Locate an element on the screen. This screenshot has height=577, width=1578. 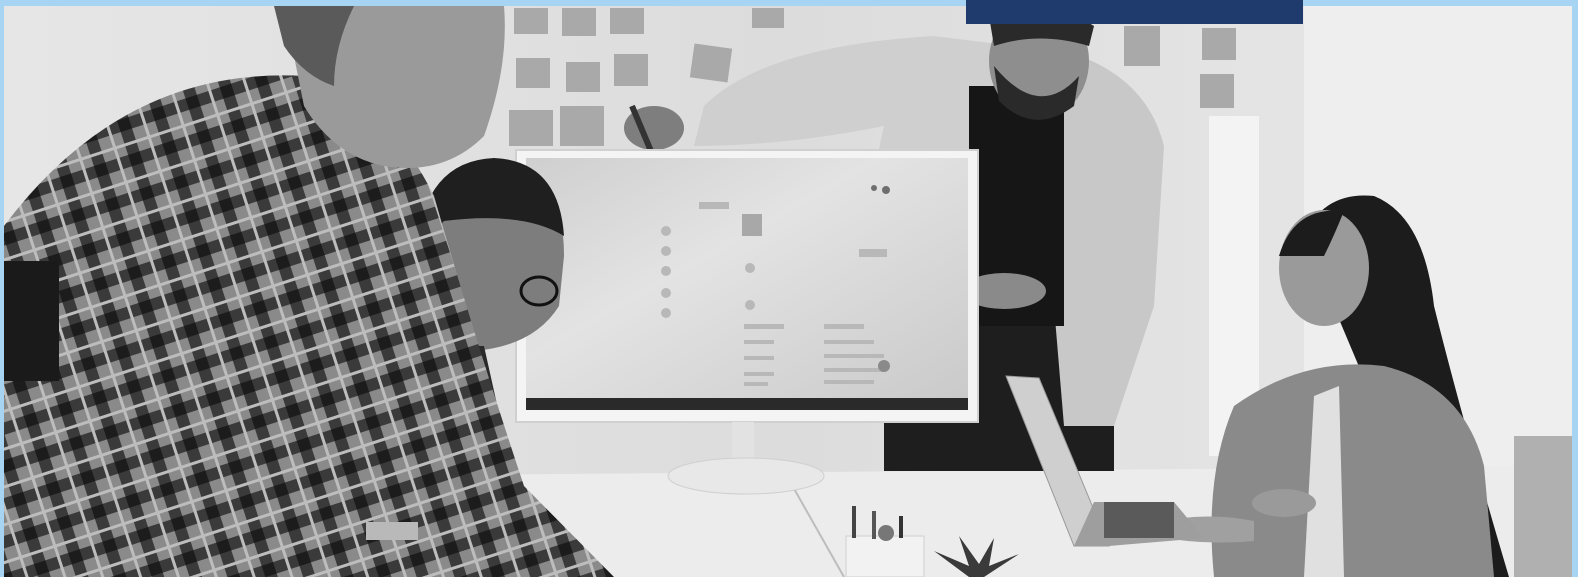
phone-on-desk is located at coordinates (392, 531).